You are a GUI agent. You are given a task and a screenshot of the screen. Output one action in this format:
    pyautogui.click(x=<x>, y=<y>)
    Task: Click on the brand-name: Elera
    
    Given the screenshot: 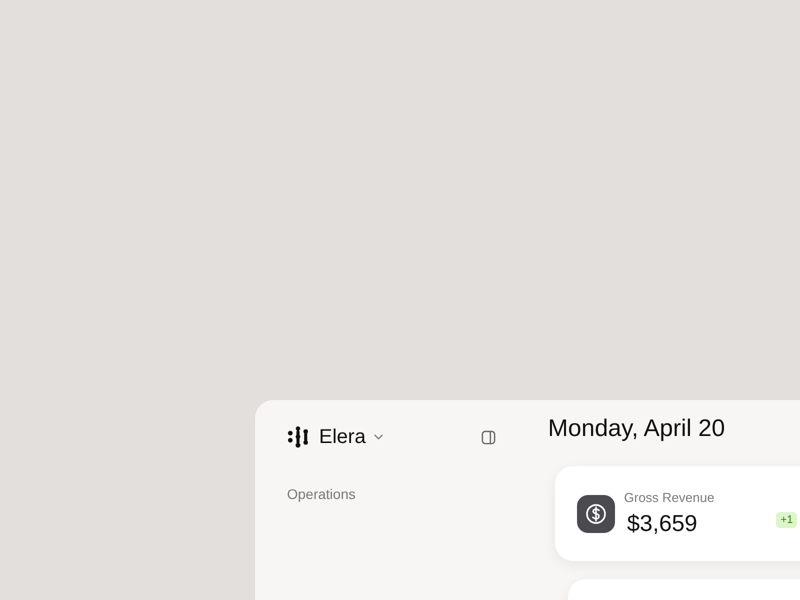 What is the action you would take?
    pyautogui.click(x=342, y=437)
    